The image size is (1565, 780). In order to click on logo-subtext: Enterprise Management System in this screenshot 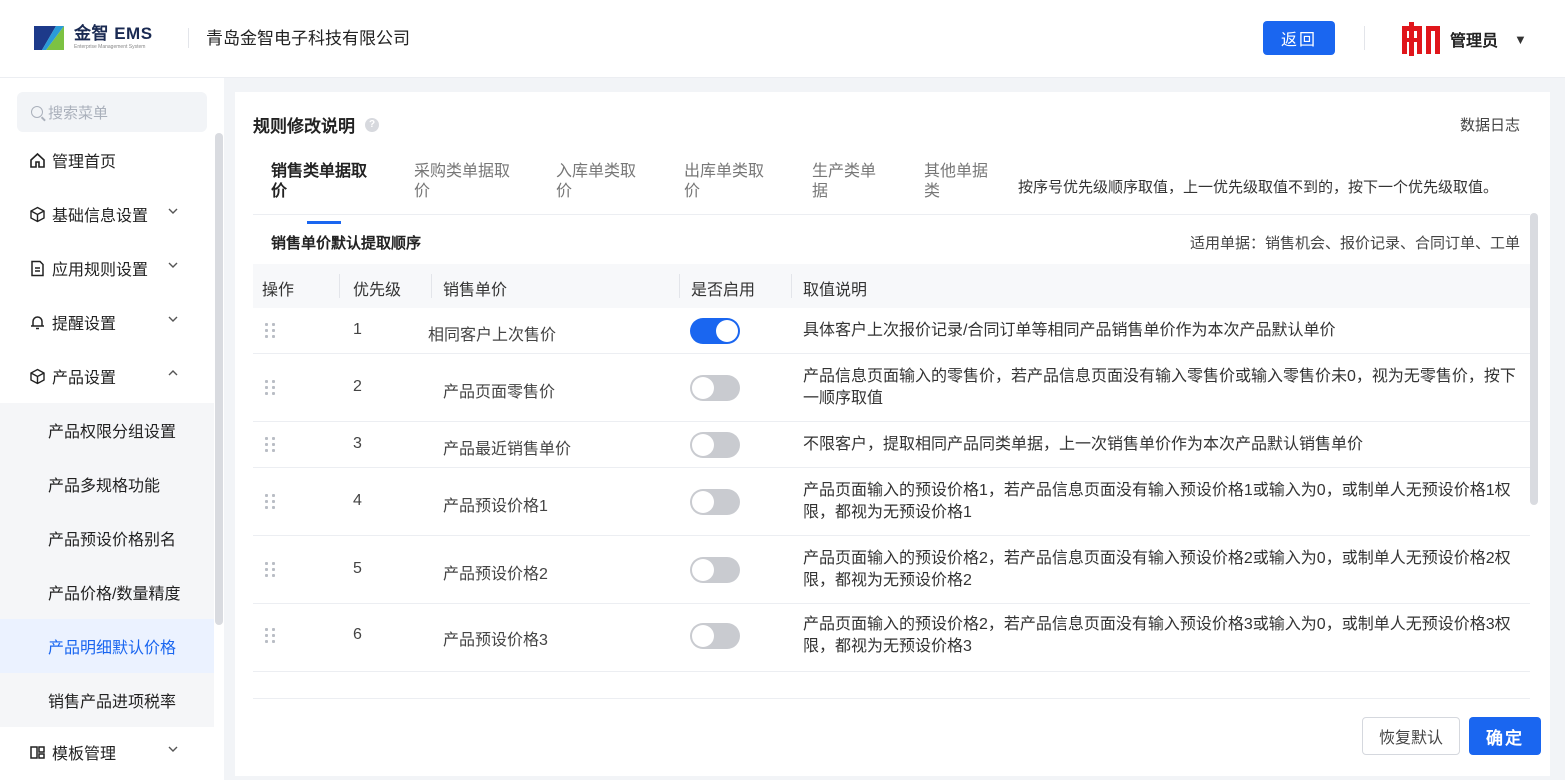, I will do `click(110, 47)`.